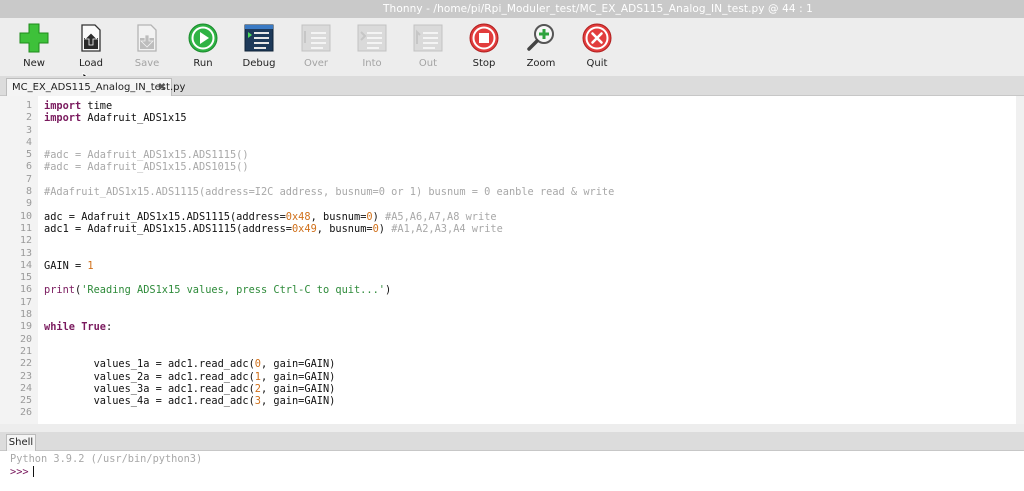 The width and height of the screenshot is (1024, 491). Describe the element at coordinates (540, 37) in the screenshot. I see `zoom-icon` at that location.